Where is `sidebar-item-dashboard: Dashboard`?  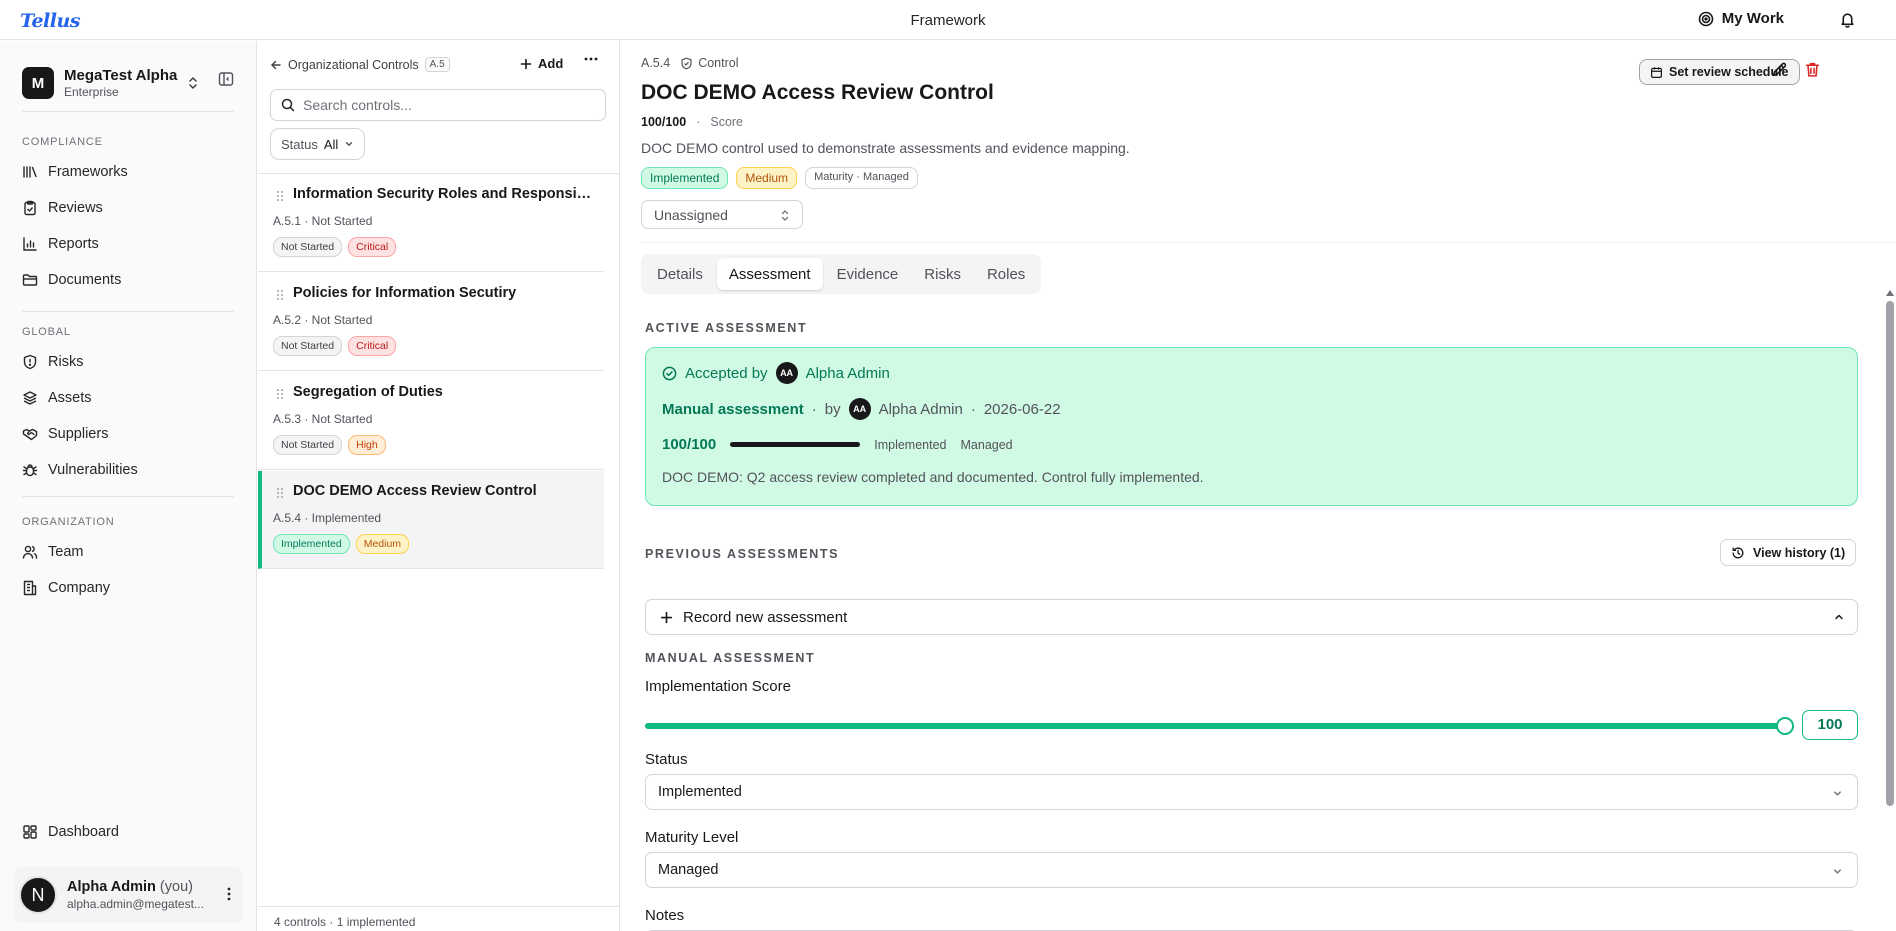
sidebar-item-dashboard: Dashboard is located at coordinates (128, 832).